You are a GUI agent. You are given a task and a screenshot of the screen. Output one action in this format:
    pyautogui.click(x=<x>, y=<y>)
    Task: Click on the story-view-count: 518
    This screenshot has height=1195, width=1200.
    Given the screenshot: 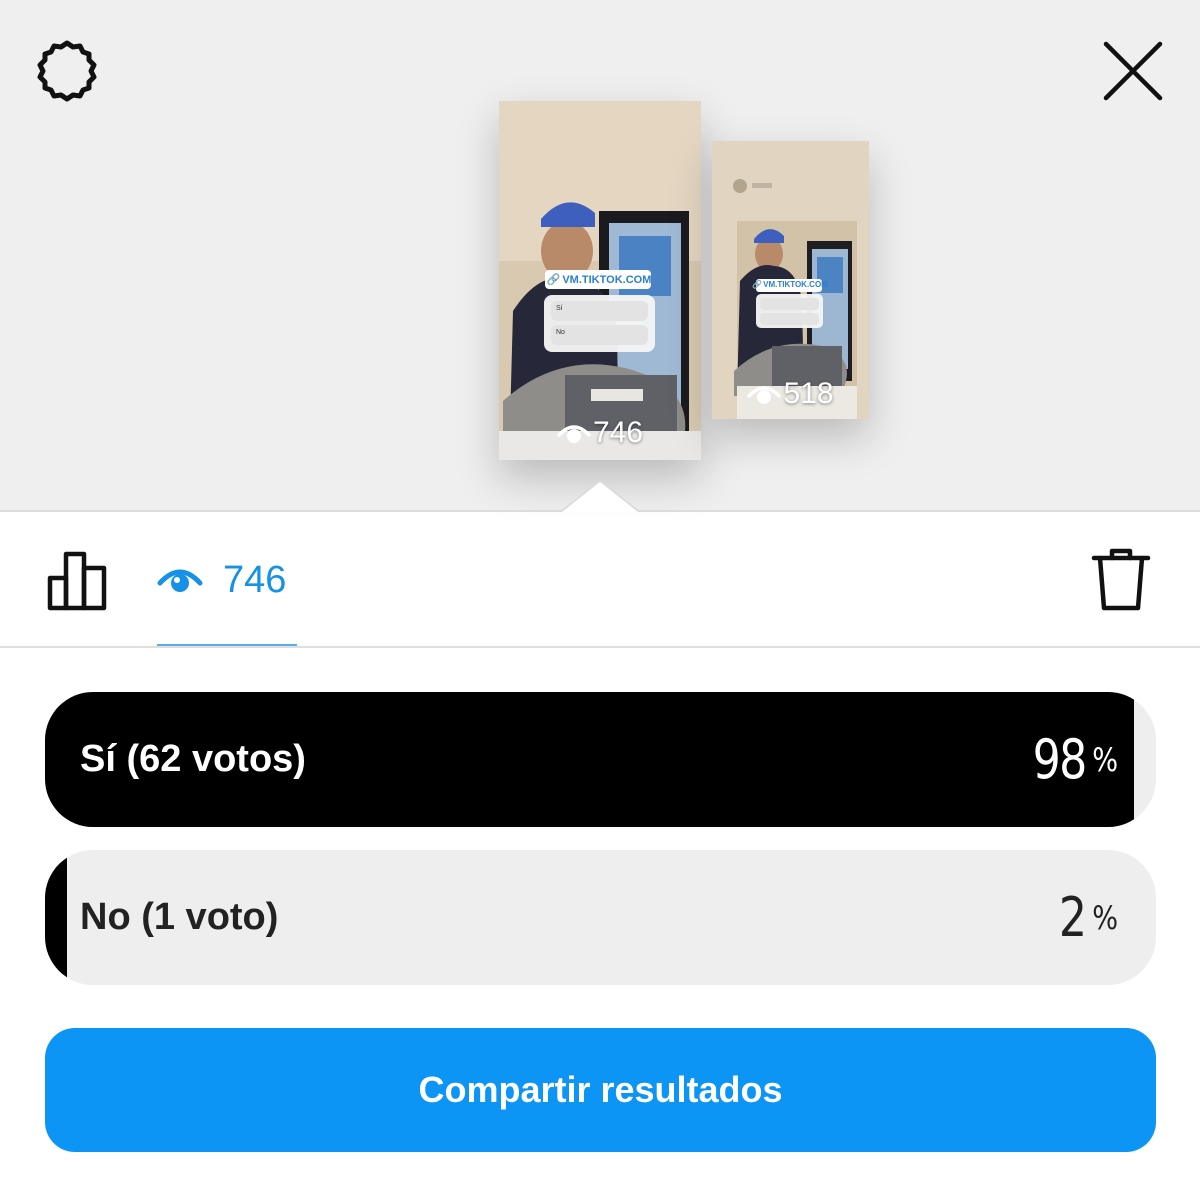 What is the action you would take?
    pyautogui.click(x=790, y=394)
    